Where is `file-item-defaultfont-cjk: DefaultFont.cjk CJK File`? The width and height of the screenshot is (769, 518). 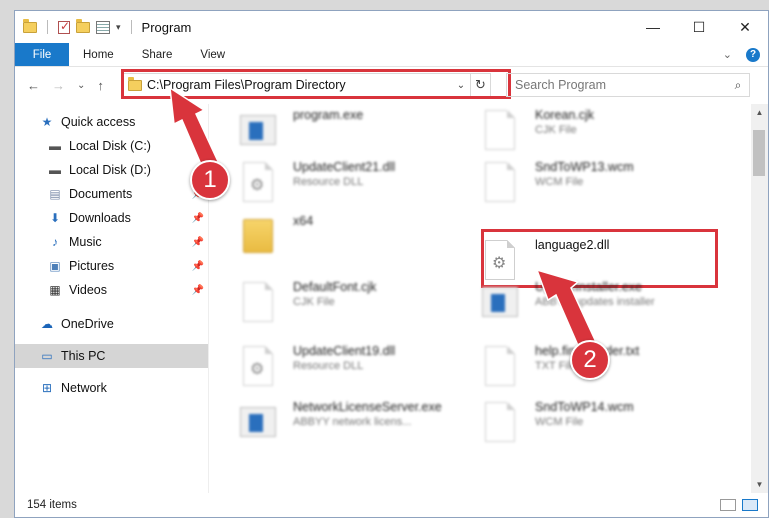 file-item-defaultfont-cjk: DefaultFont.cjk CJK File is located at coordinates (307, 303).